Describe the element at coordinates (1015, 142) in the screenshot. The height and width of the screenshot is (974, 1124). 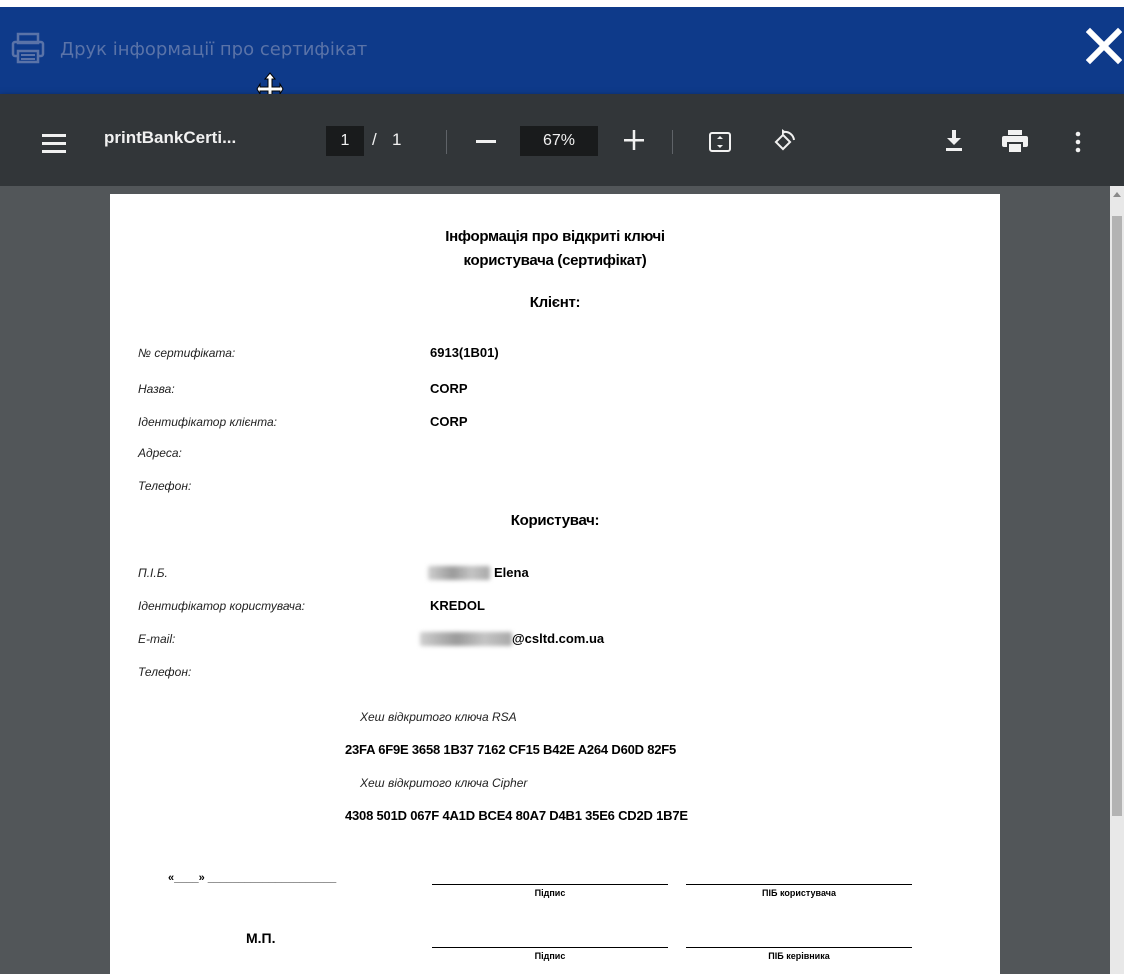
I see `print-icon` at that location.